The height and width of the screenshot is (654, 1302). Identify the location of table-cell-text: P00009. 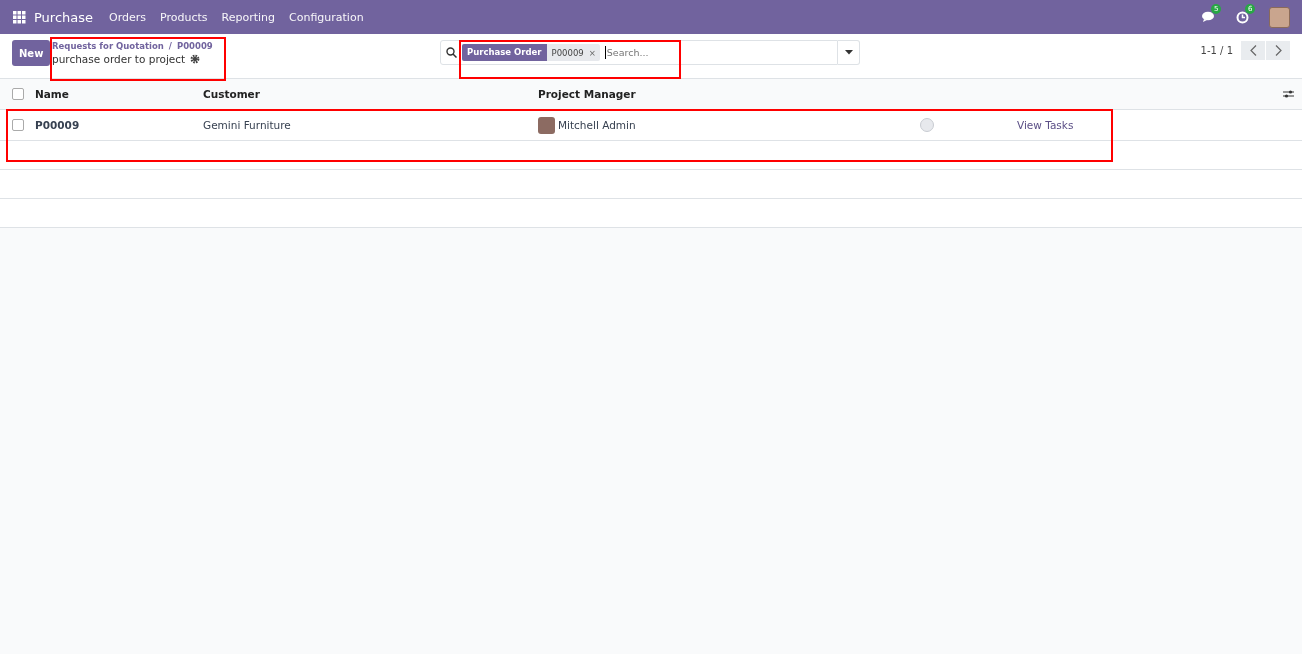
(58, 125).